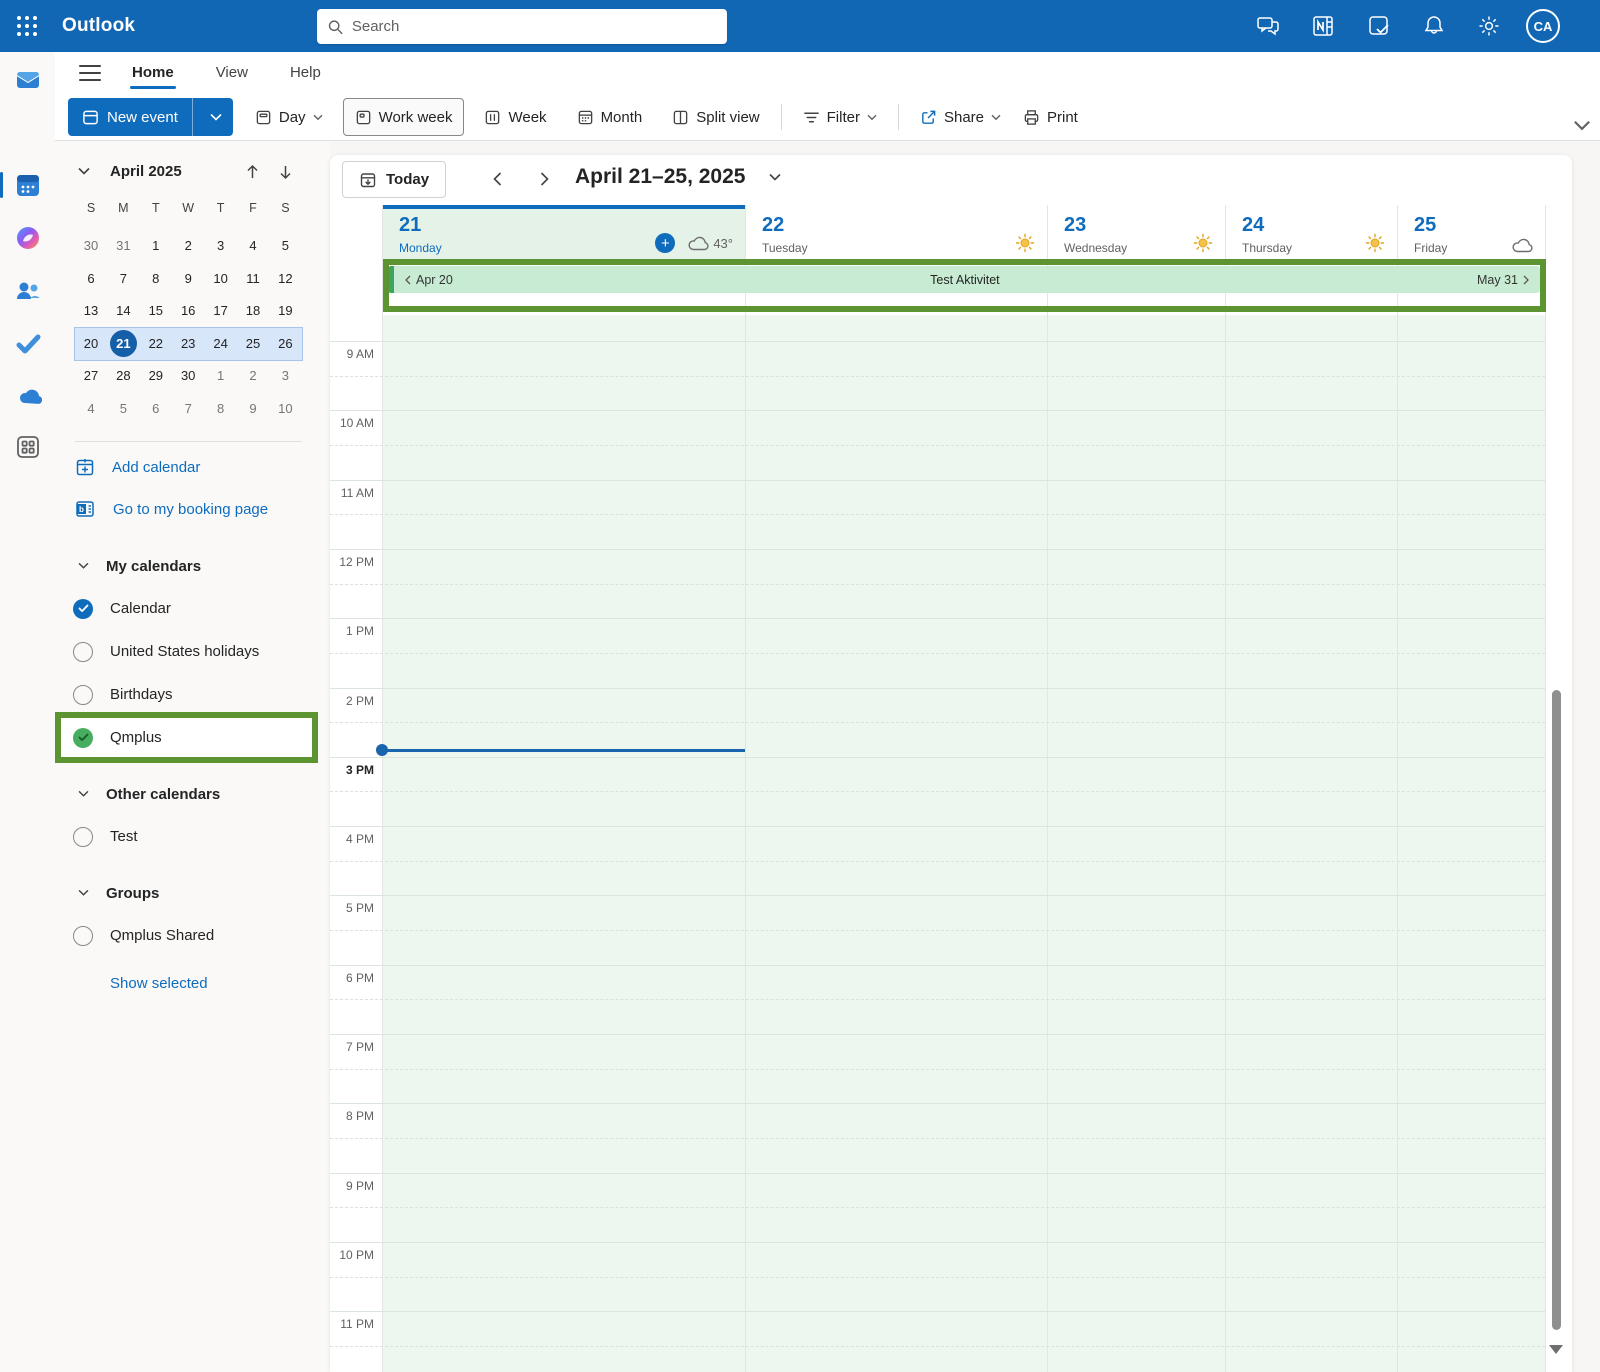  Describe the element at coordinates (1489, 26) in the screenshot. I see `settings-gear-icon` at that location.